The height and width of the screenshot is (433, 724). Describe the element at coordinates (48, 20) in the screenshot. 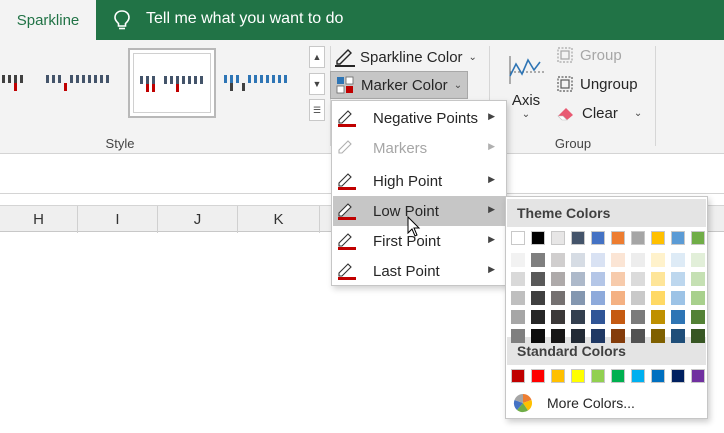

I see `tab-sparkline: Sparkline` at that location.